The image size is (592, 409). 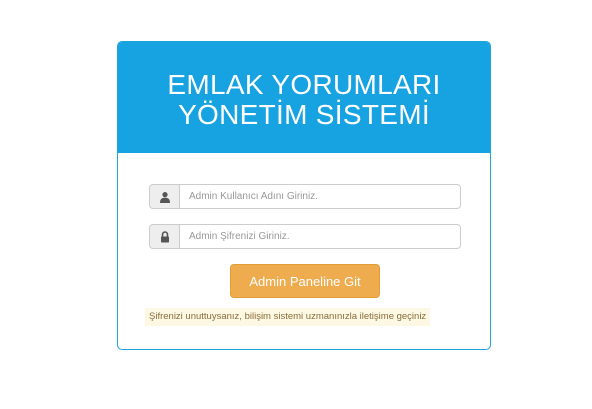 What do you see at coordinates (320, 196) in the screenshot?
I see `username-input` at bounding box center [320, 196].